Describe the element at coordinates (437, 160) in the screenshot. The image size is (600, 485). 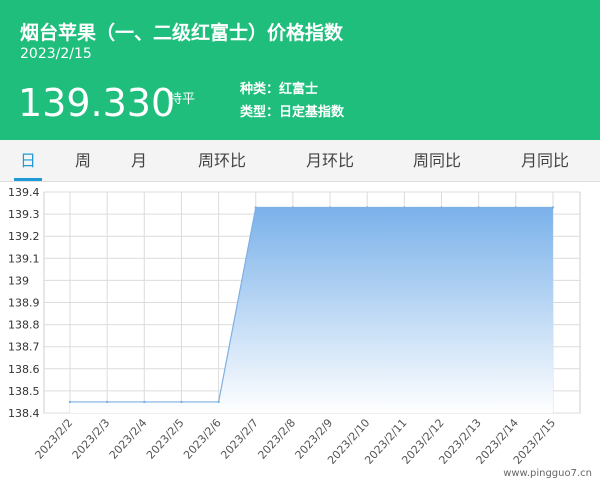
I see `tab-week-yoy: 周同比` at that location.